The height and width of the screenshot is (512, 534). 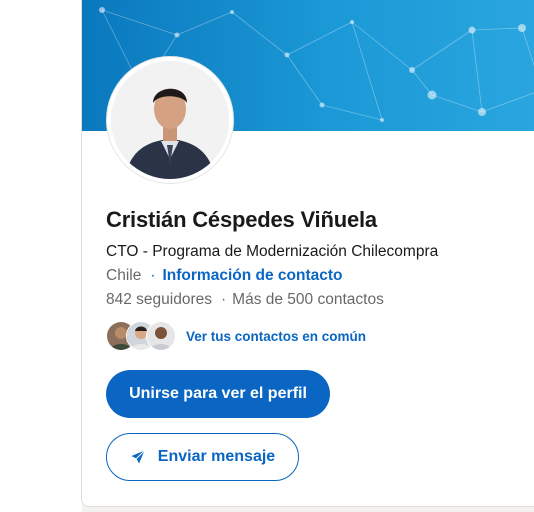 I want to click on profile-stats: 842 seguidores · Más de 500 contactos, so click(x=245, y=300).